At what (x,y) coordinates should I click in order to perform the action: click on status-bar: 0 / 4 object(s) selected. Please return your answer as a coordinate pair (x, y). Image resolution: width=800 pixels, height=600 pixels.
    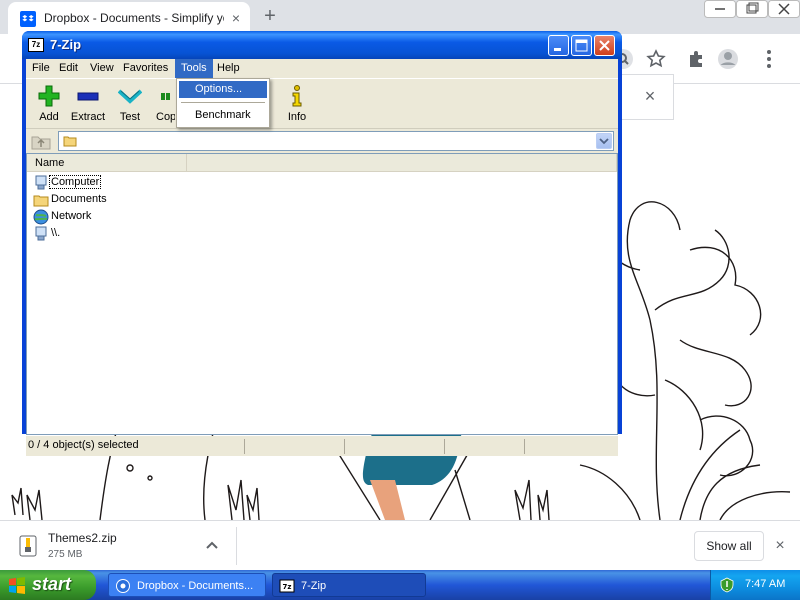
    Looking at the image, I should click on (322, 446).